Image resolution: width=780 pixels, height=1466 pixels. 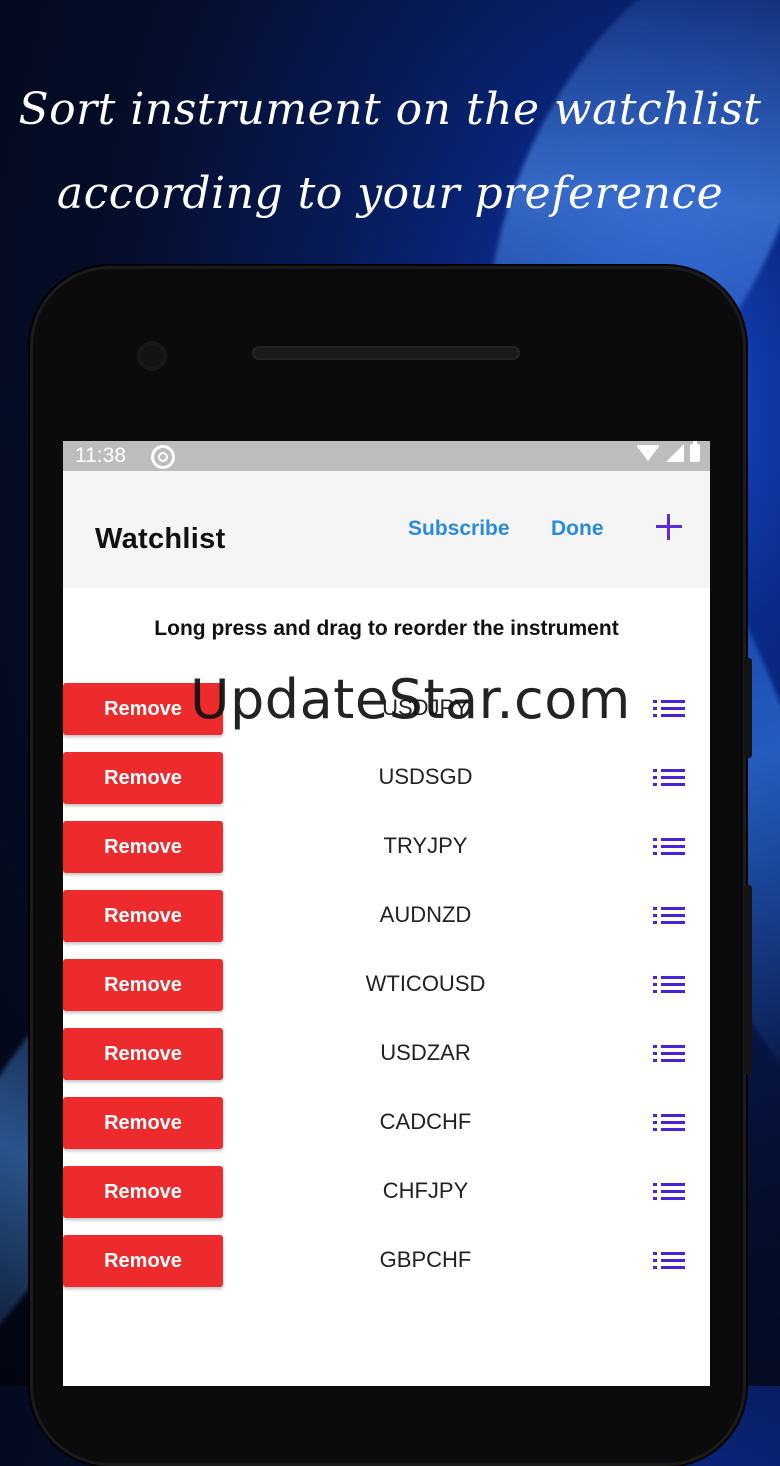 I want to click on watermark: UpdateStar.com, so click(x=410, y=699).